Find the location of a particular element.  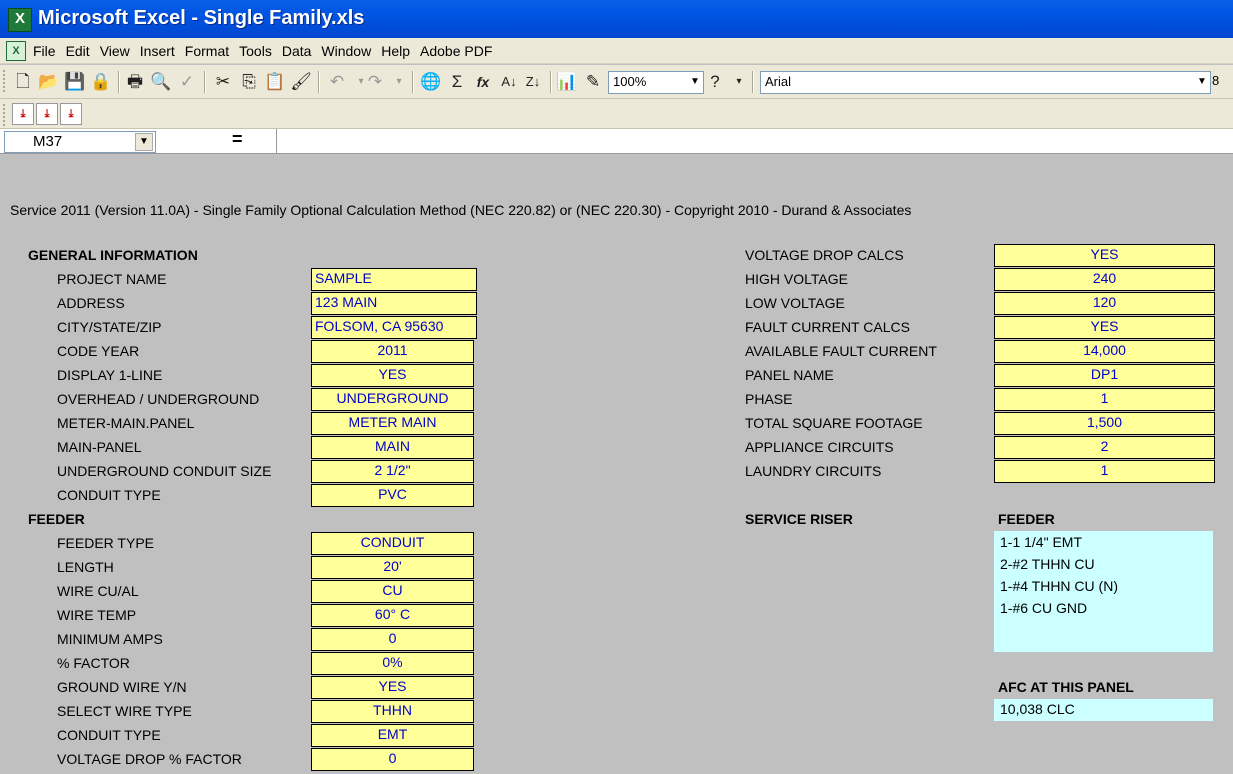

row-label: CONDUIT TYPE is located at coordinates (109, 735).